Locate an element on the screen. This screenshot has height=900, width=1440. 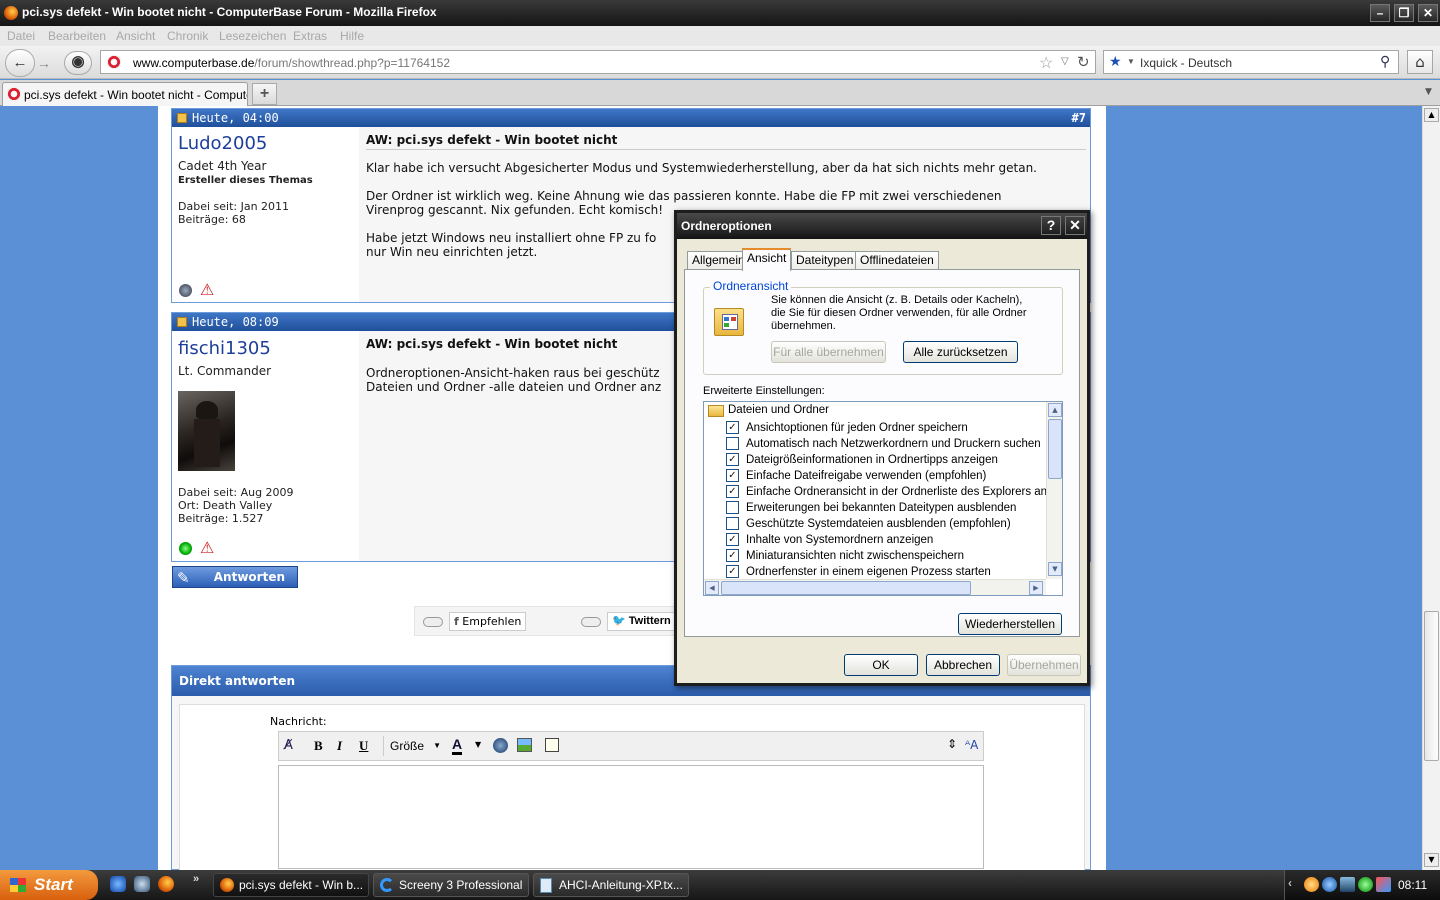
message-textarea is located at coordinates (631, 817).